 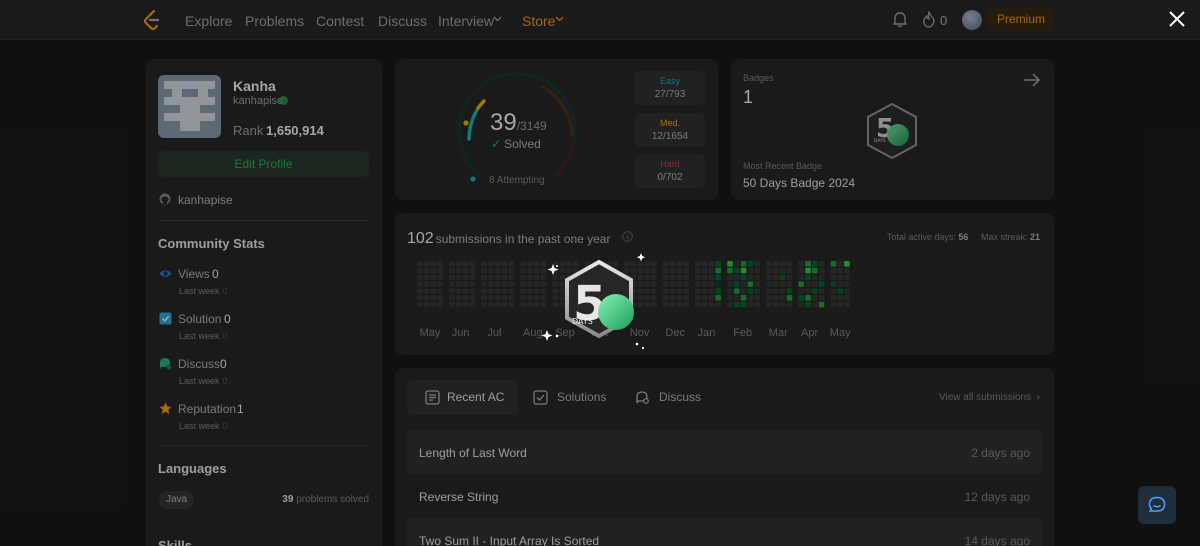 What do you see at coordinates (152, 20) in the screenshot?
I see `leetcode-logo-icon` at bounding box center [152, 20].